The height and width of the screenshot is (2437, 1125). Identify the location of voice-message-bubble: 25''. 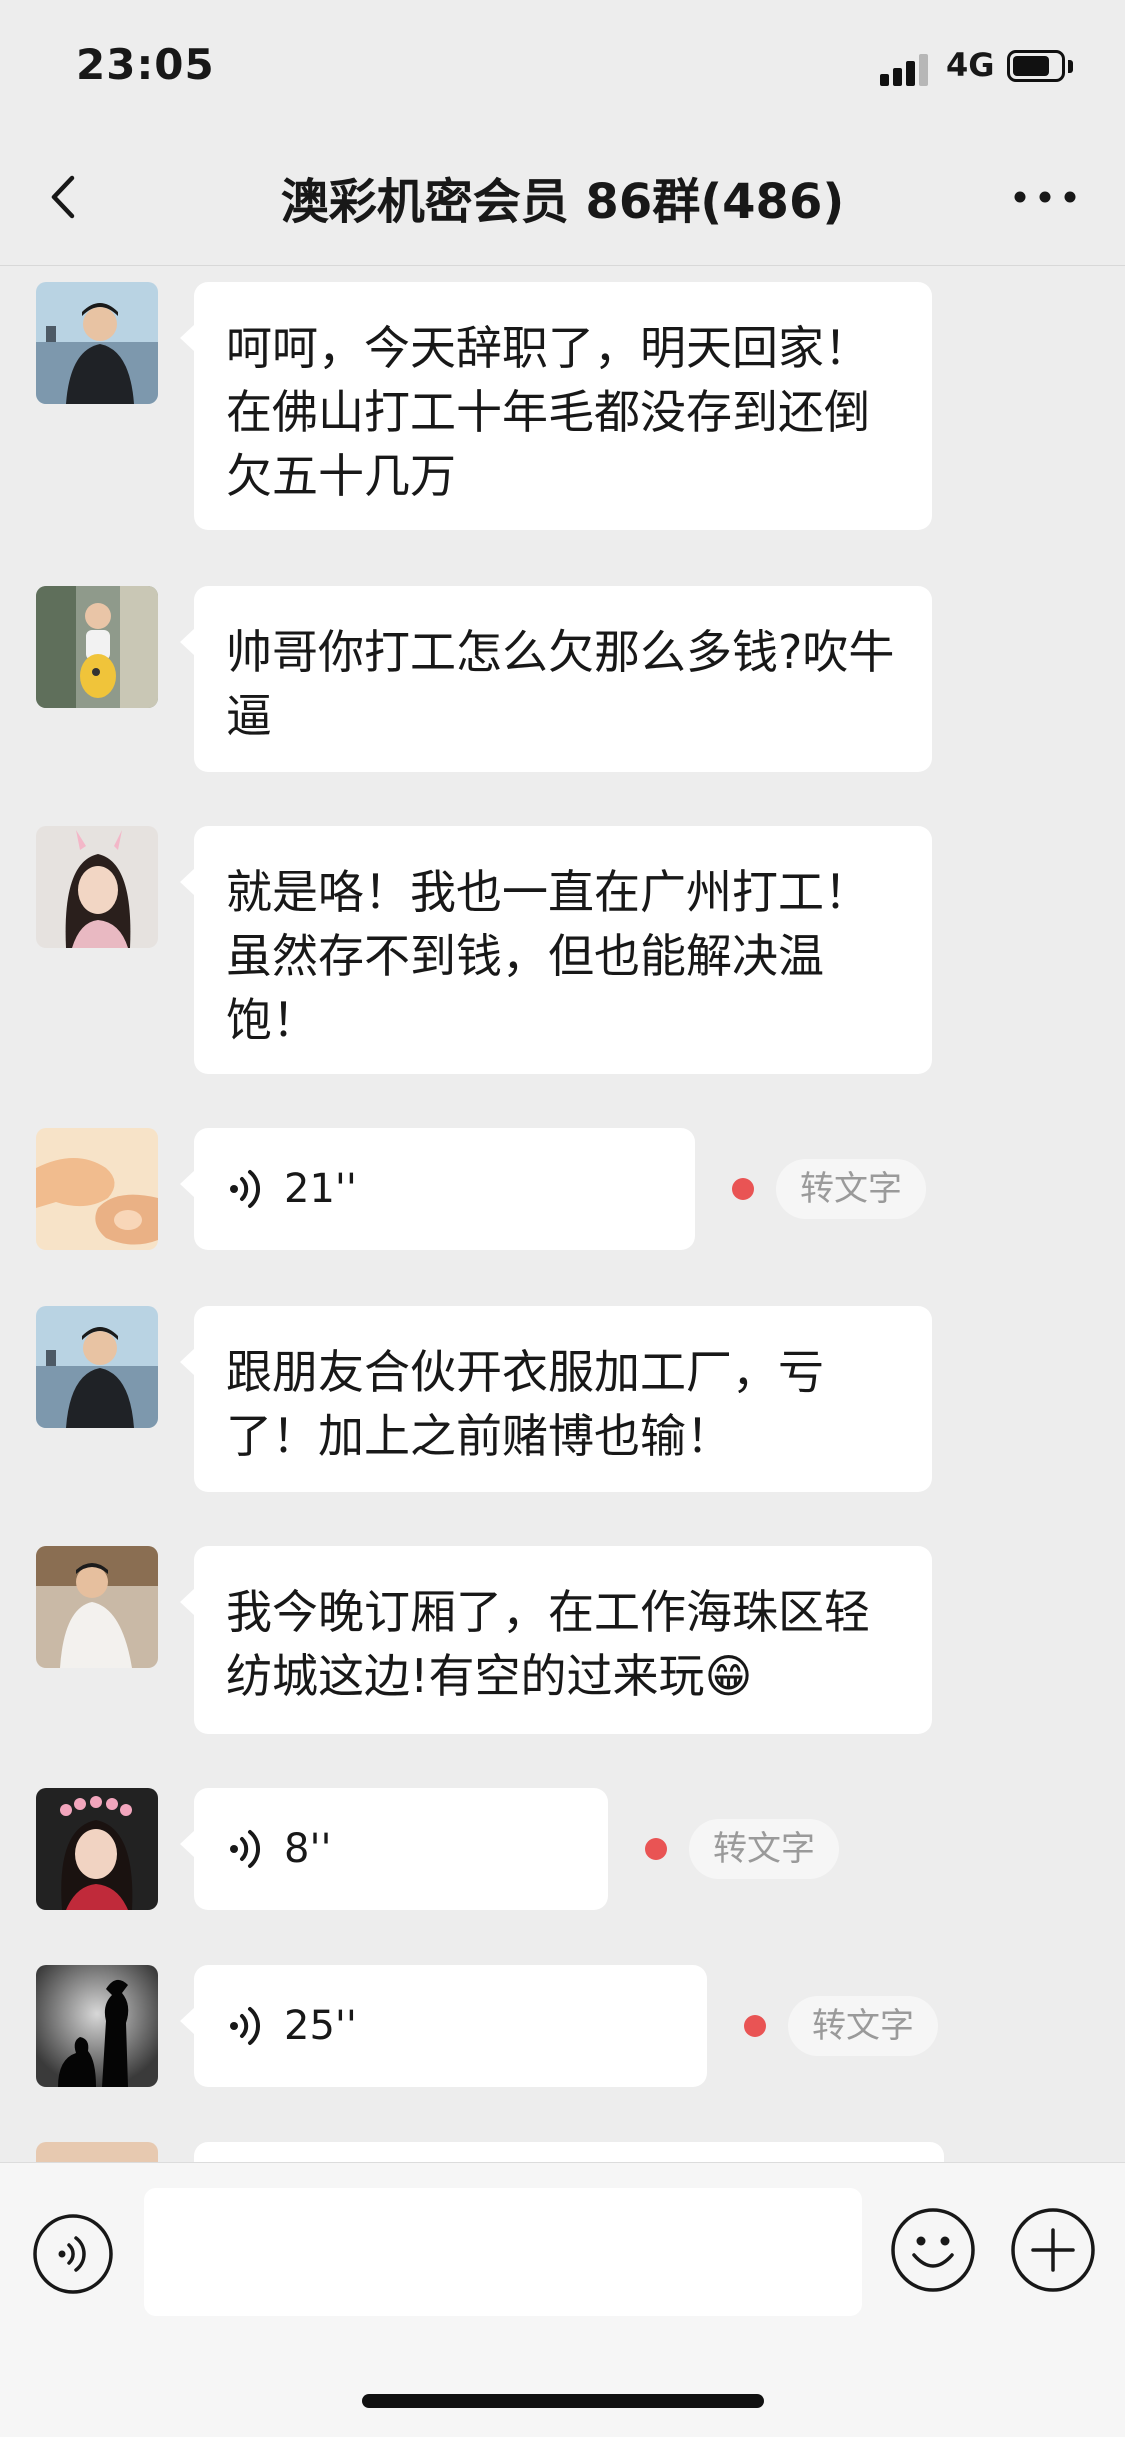
(443, 2026).